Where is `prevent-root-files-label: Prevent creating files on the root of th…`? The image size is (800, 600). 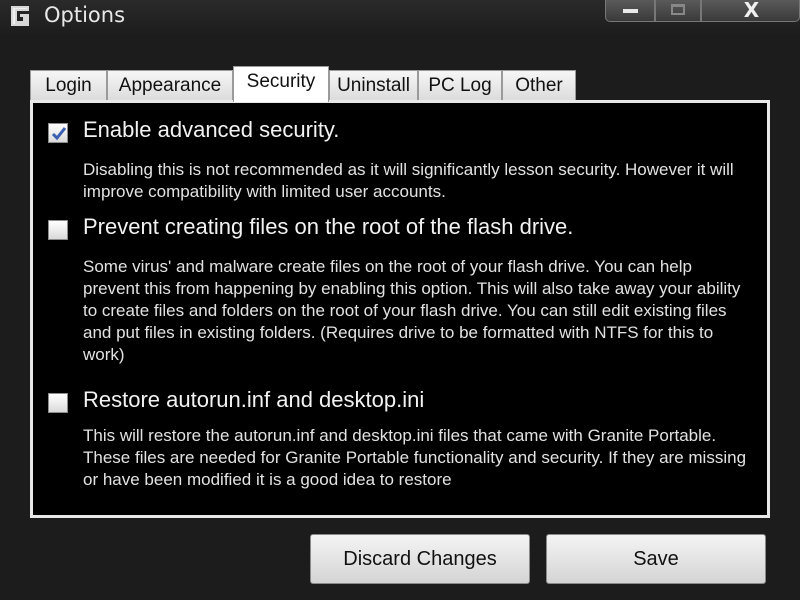 prevent-root-files-label: Prevent creating files on the root of th… is located at coordinates (328, 227).